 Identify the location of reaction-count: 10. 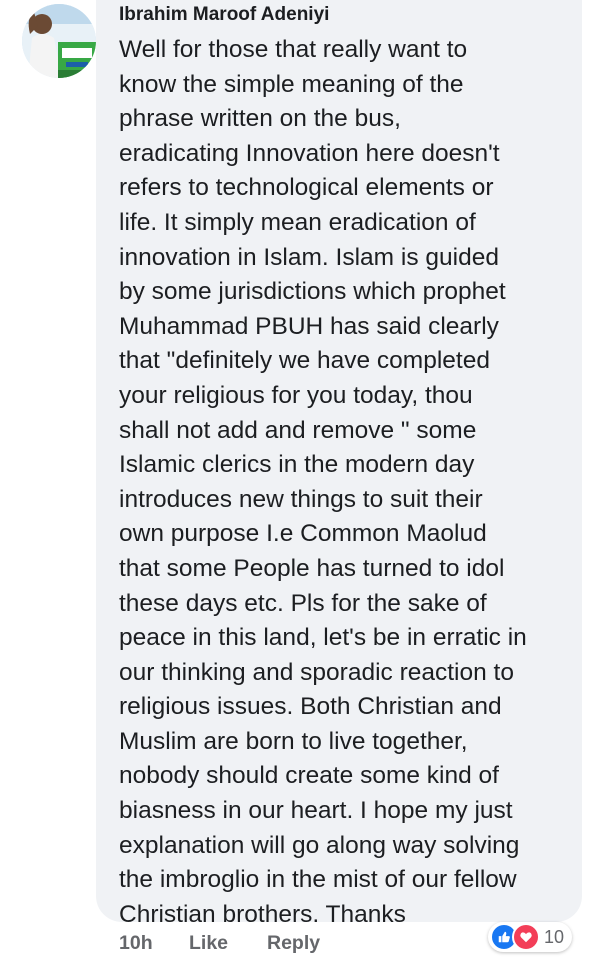
(554, 936).